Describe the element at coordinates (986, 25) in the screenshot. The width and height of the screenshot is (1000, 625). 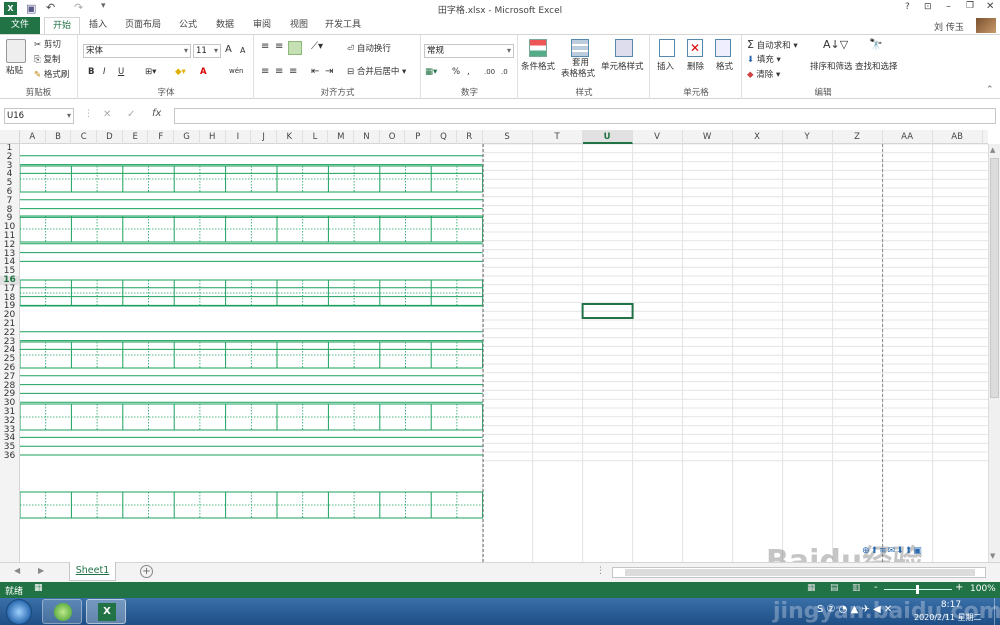
I see `avatar` at that location.